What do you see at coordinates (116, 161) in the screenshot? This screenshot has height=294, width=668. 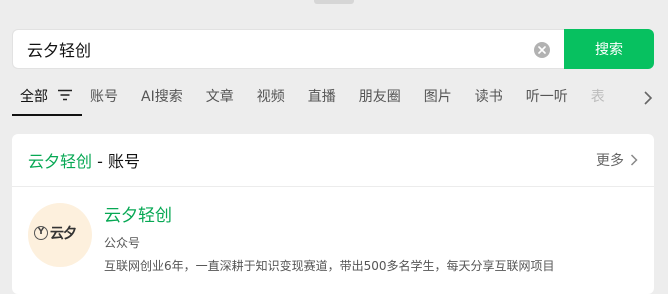 I see `section-title-suffix: - 账号` at bounding box center [116, 161].